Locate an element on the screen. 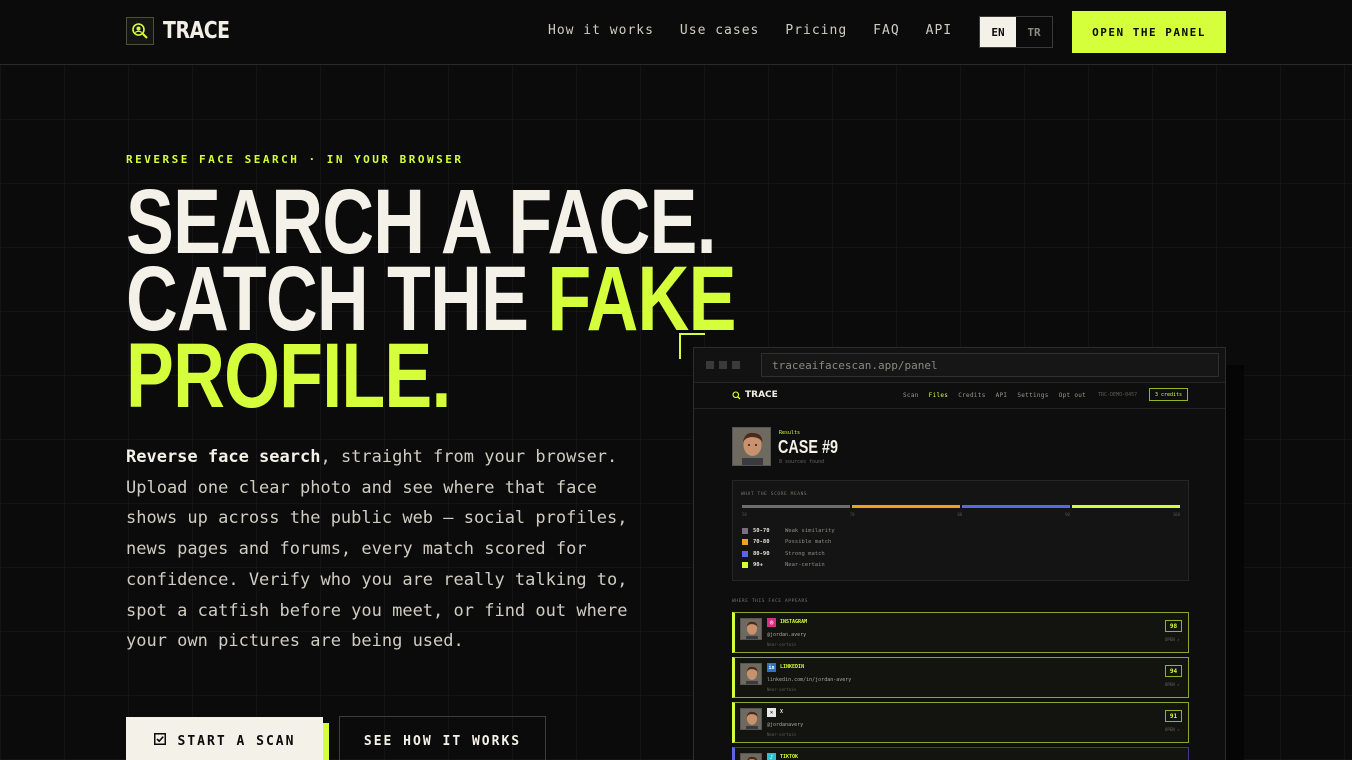  hero-eyebrow: REVERSE FACE SEARCH · IN YOUR BROWSER is located at coordinates (295, 159).